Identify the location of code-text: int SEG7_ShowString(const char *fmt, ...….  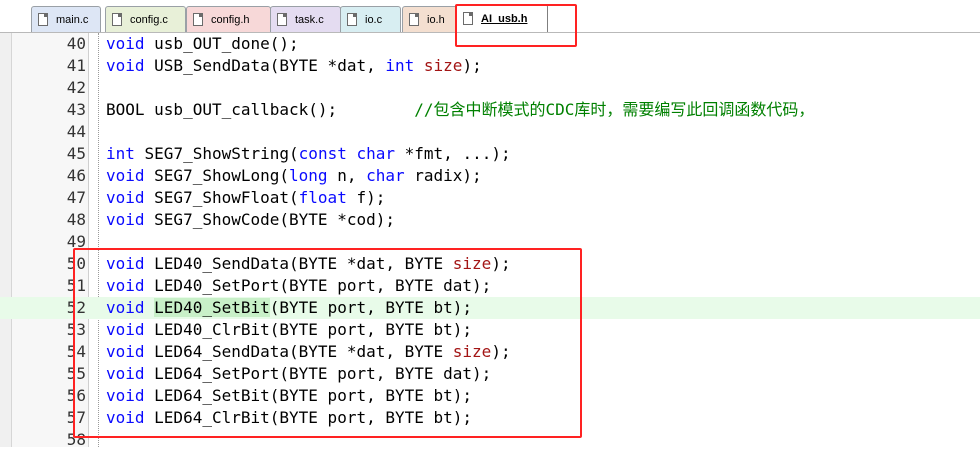
(308, 154).